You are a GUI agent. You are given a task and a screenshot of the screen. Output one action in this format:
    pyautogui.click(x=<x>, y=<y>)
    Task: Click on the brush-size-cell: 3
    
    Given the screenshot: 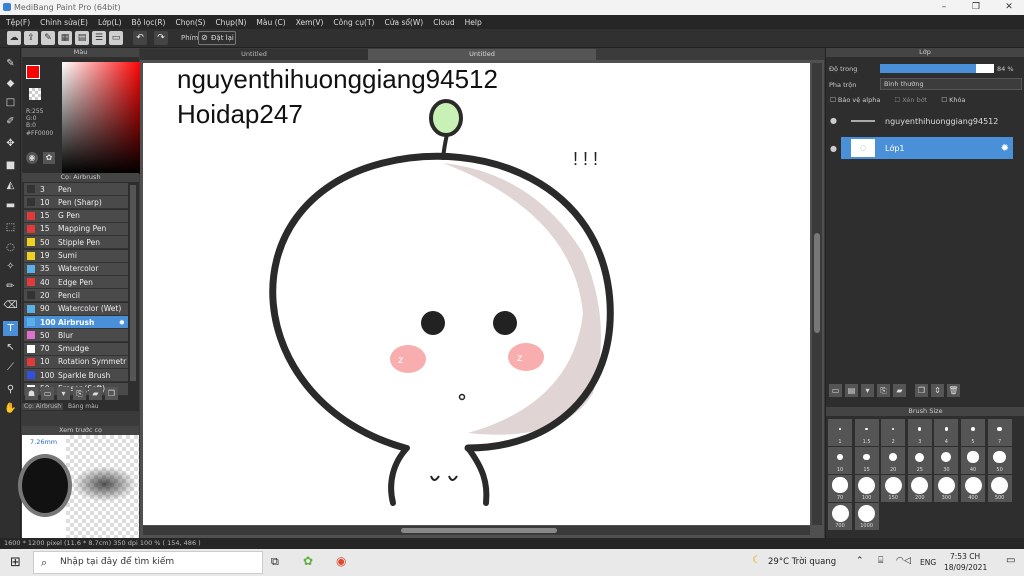 What is the action you would take?
    pyautogui.click(x=919, y=432)
    